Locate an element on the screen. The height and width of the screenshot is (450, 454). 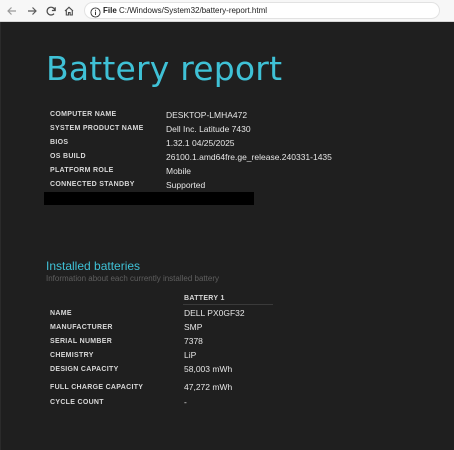
info-icon is located at coordinates (95, 11).